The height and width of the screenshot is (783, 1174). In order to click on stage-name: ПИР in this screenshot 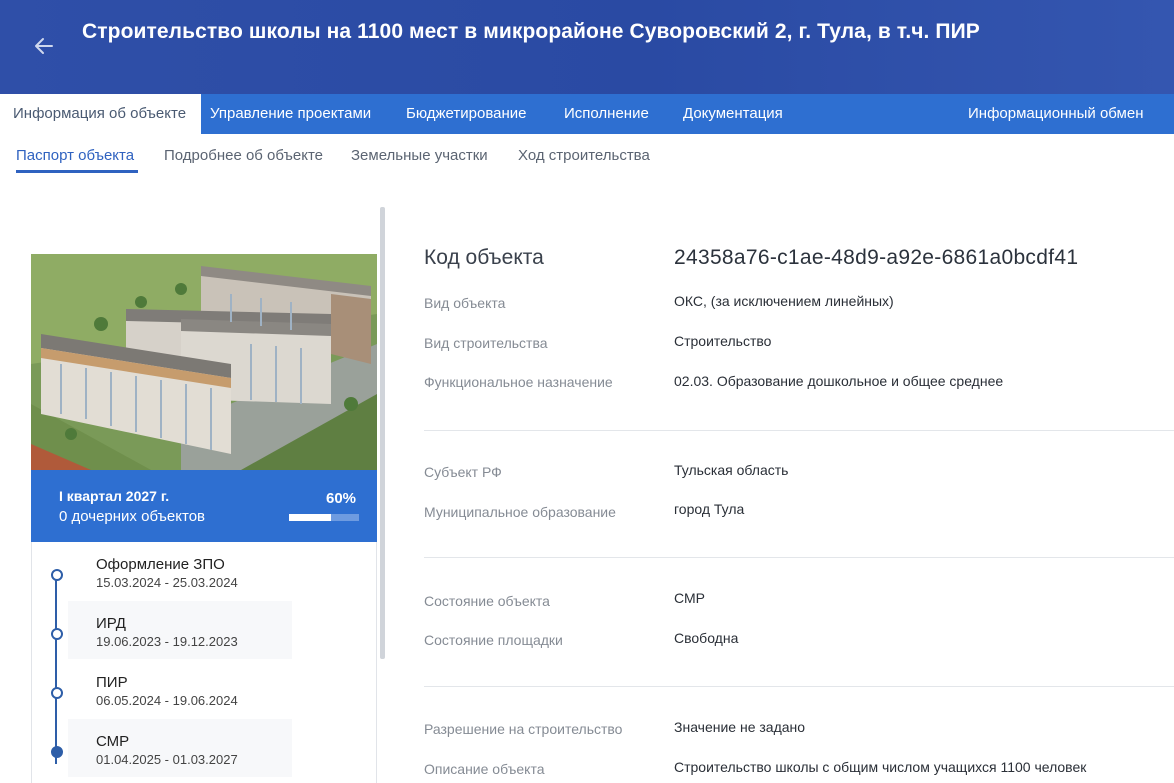, I will do `click(112, 682)`.